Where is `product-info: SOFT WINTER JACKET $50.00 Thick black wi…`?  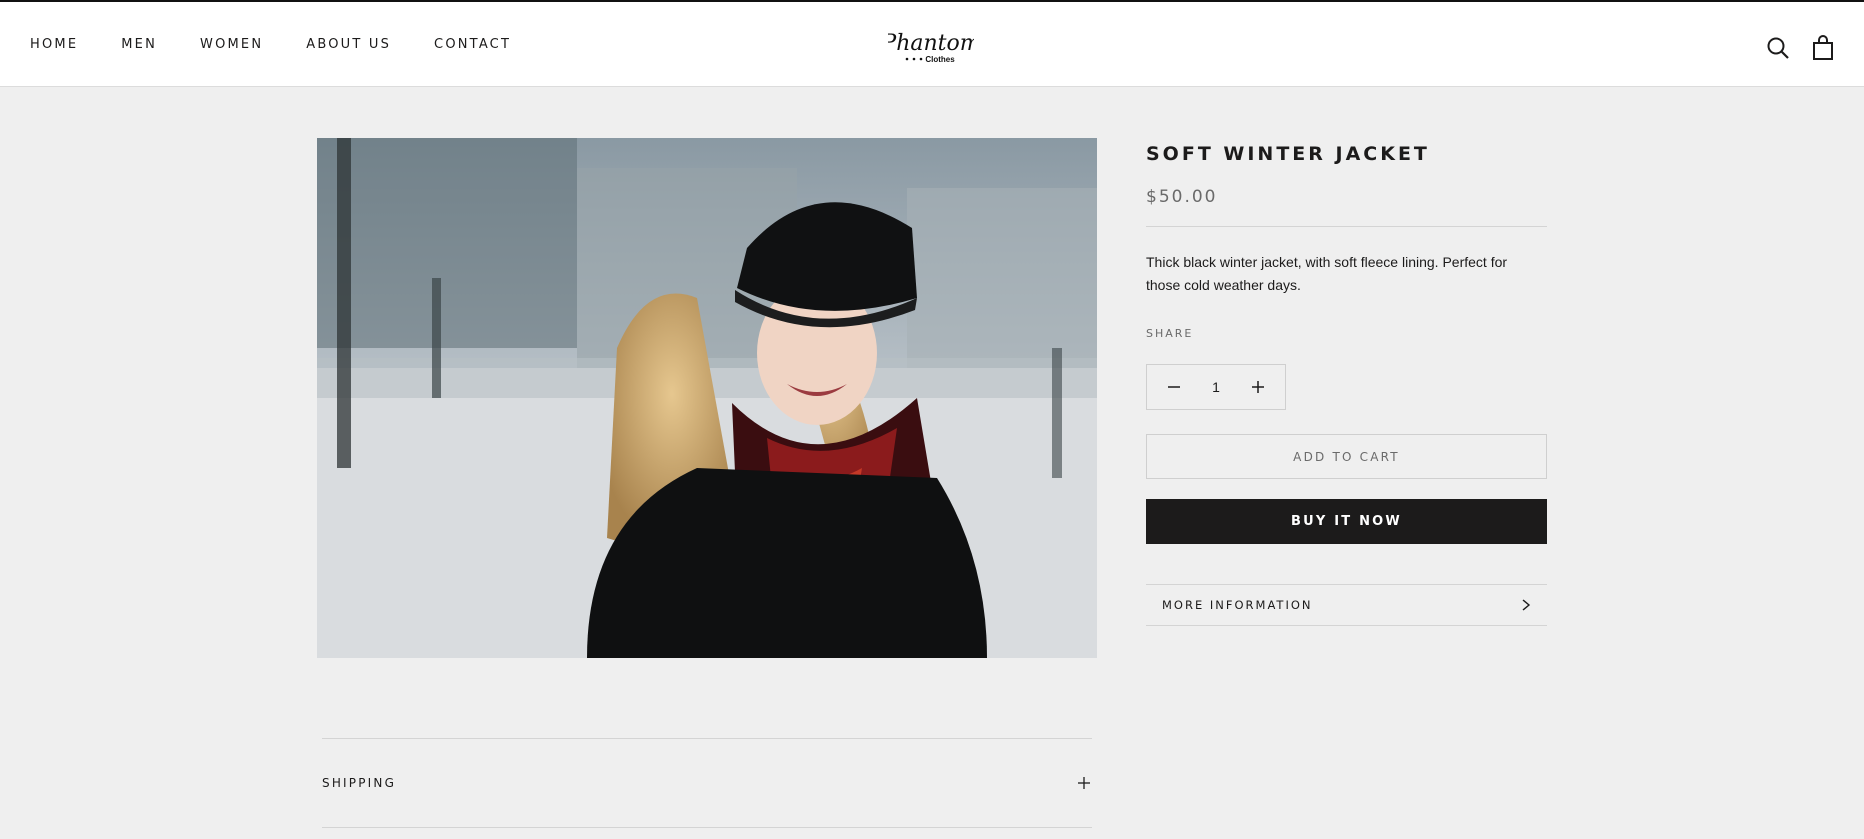
product-info: SOFT WINTER JACKET $50.00 Thick black wi… is located at coordinates (1346, 382).